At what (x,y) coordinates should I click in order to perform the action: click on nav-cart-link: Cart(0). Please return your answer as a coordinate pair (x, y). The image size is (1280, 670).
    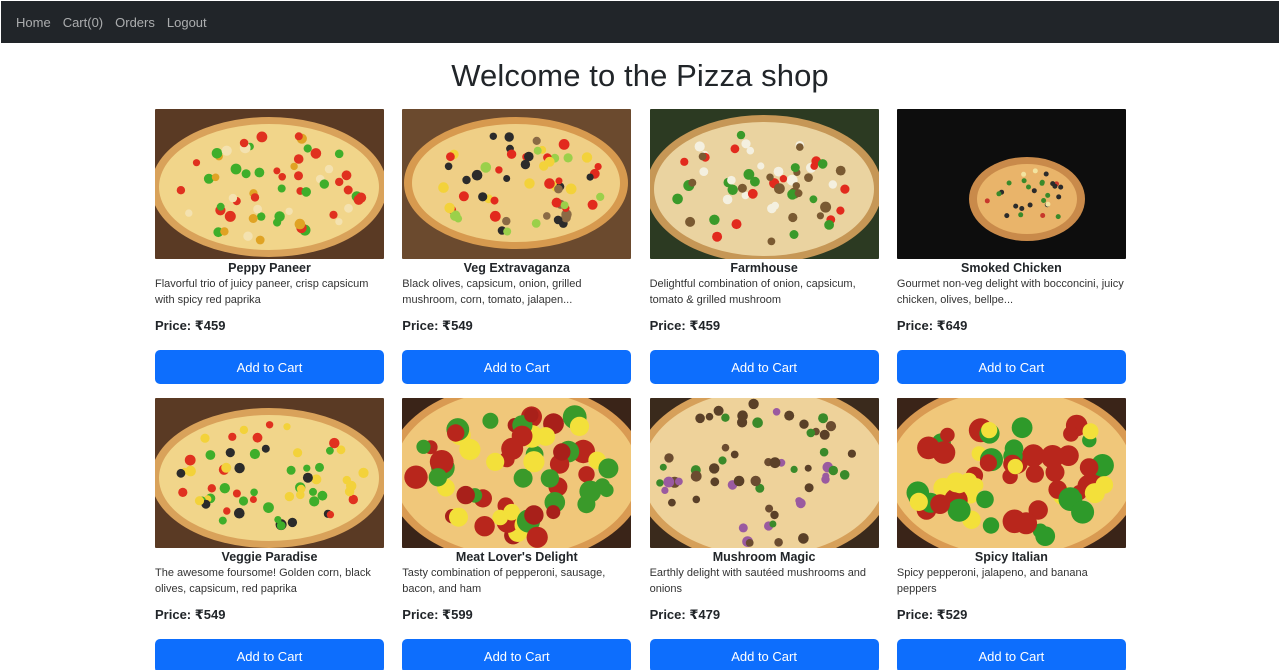
    Looking at the image, I should click on (83, 22).